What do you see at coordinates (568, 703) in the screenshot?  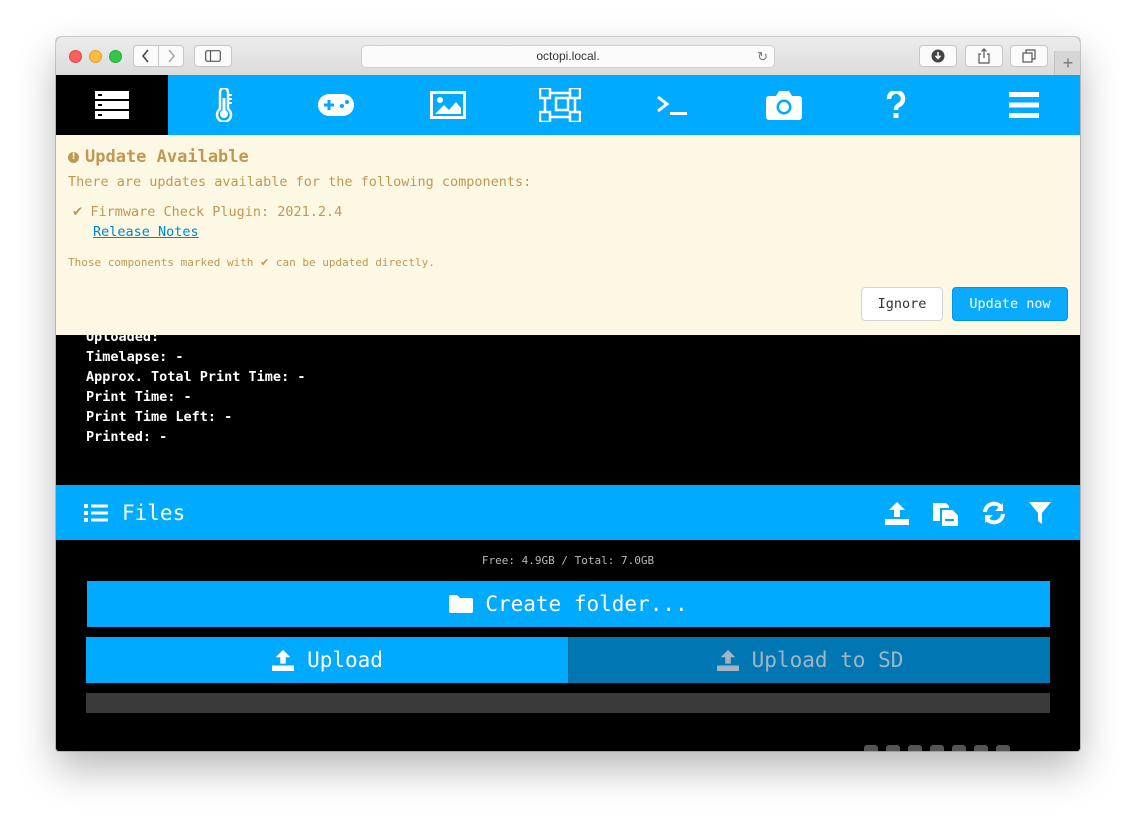 I see `upload-progress-bar` at bounding box center [568, 703].